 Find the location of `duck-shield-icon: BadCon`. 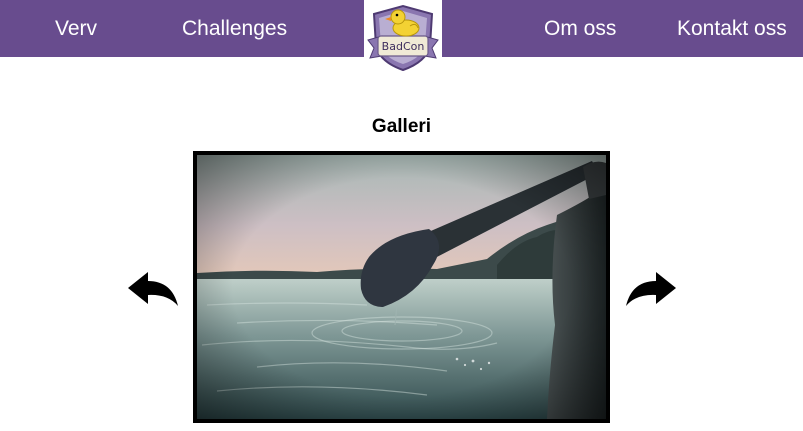

duck-shield-icon: BadCon is located at coordinates (403, 38).